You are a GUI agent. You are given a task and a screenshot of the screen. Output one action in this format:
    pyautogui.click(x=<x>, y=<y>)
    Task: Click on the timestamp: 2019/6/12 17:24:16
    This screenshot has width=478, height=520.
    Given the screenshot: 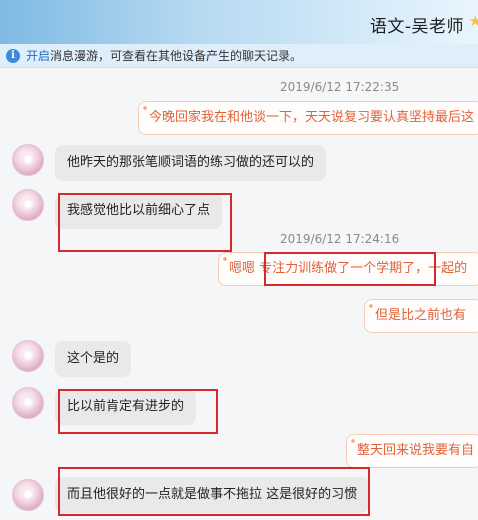 What is the action you would take?
    pyautogui.click(x=340, y=239)
    